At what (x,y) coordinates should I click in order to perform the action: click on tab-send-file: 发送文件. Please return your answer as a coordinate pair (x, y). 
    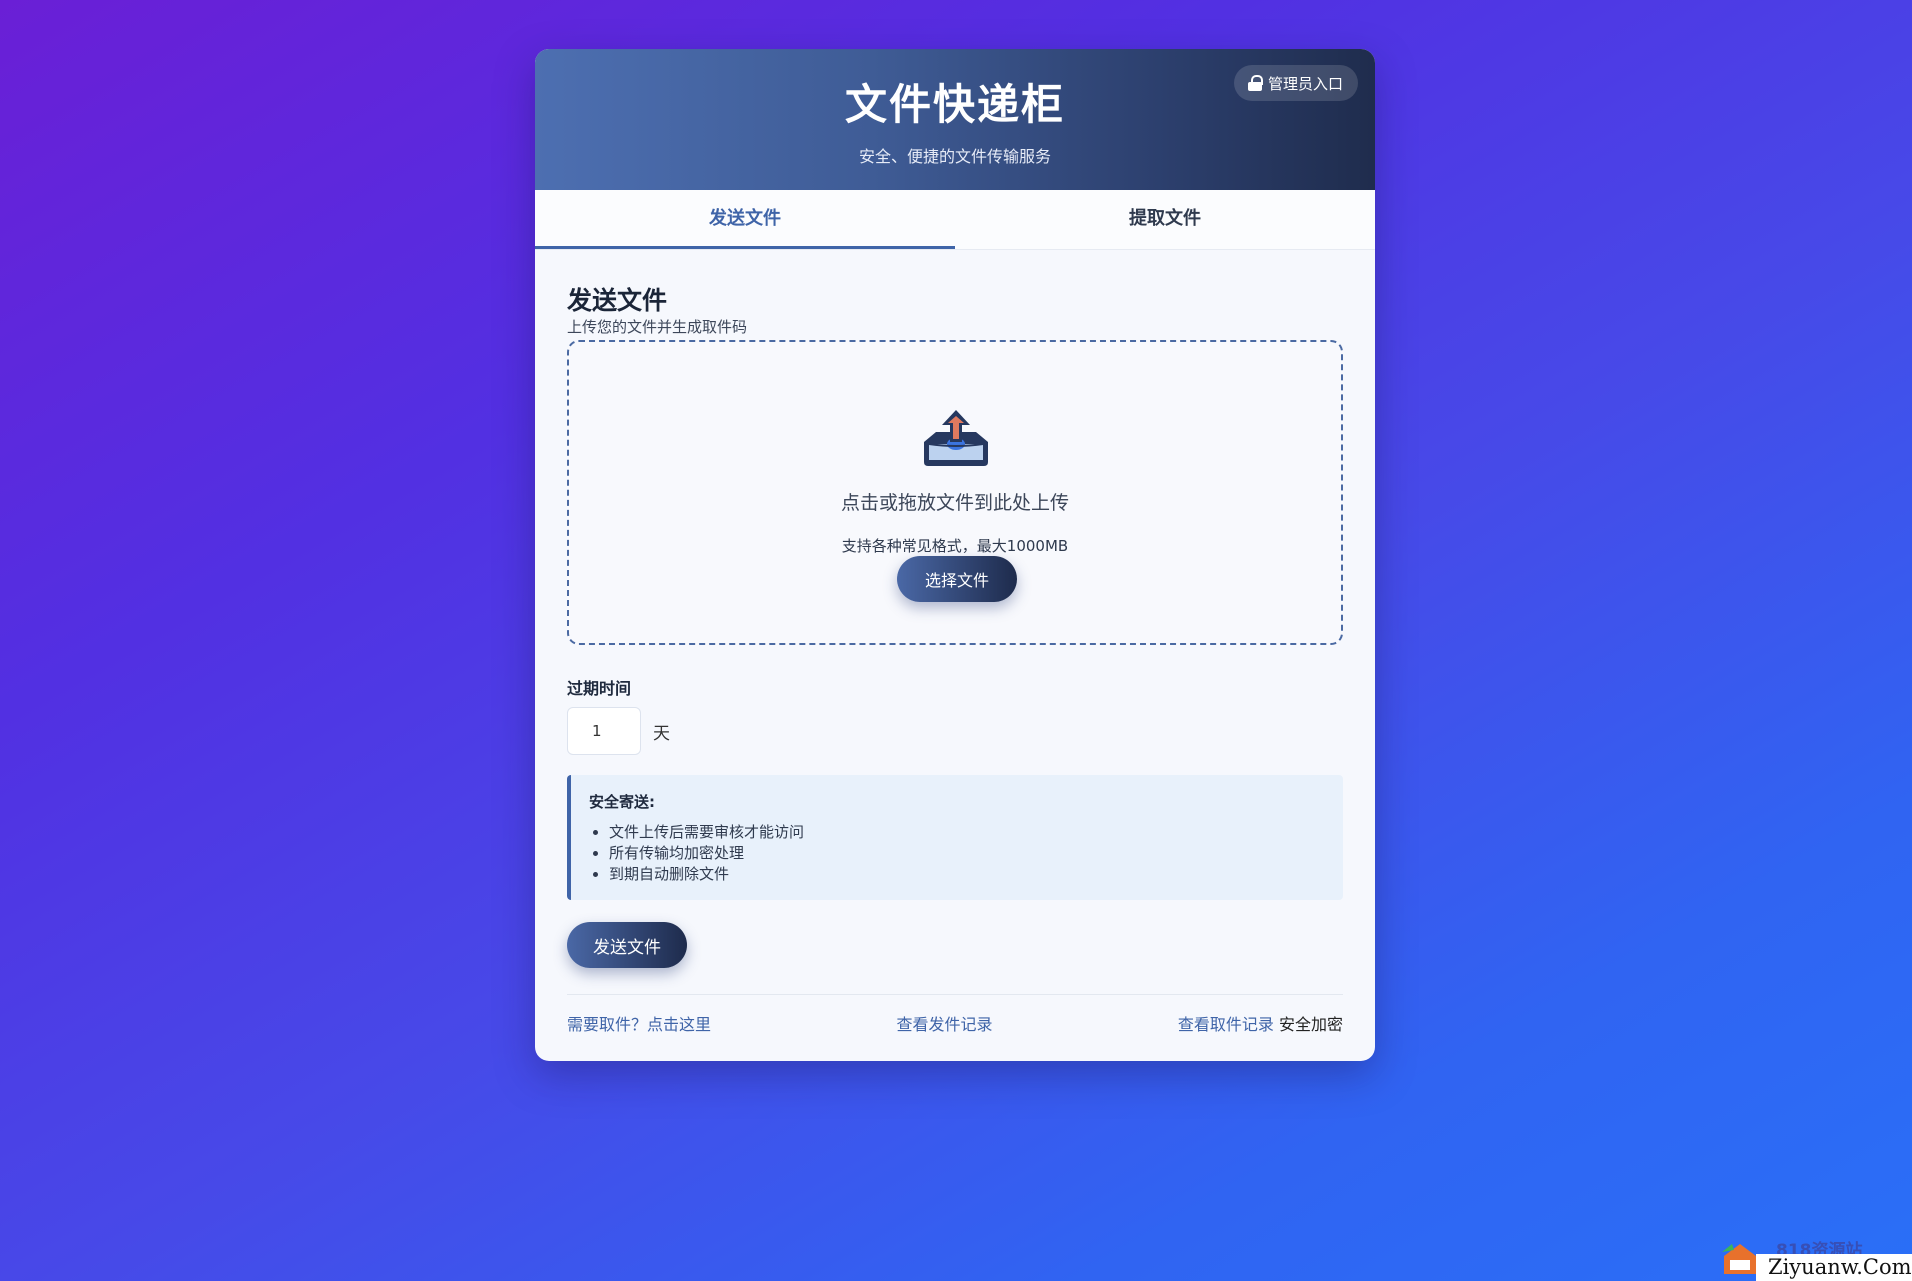
    Looking at the image, I should click on (745, 219).